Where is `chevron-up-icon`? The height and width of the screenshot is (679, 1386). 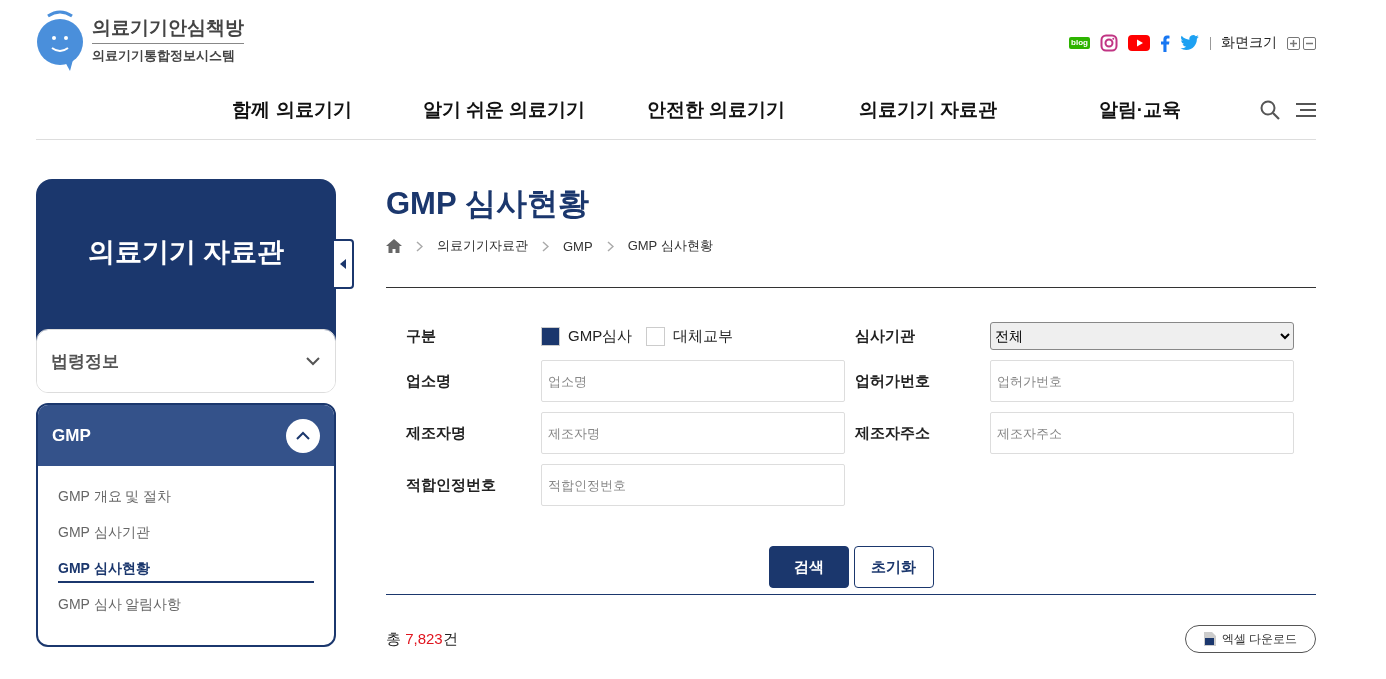
chevron-up-icon is located at coordinates (303, 435).